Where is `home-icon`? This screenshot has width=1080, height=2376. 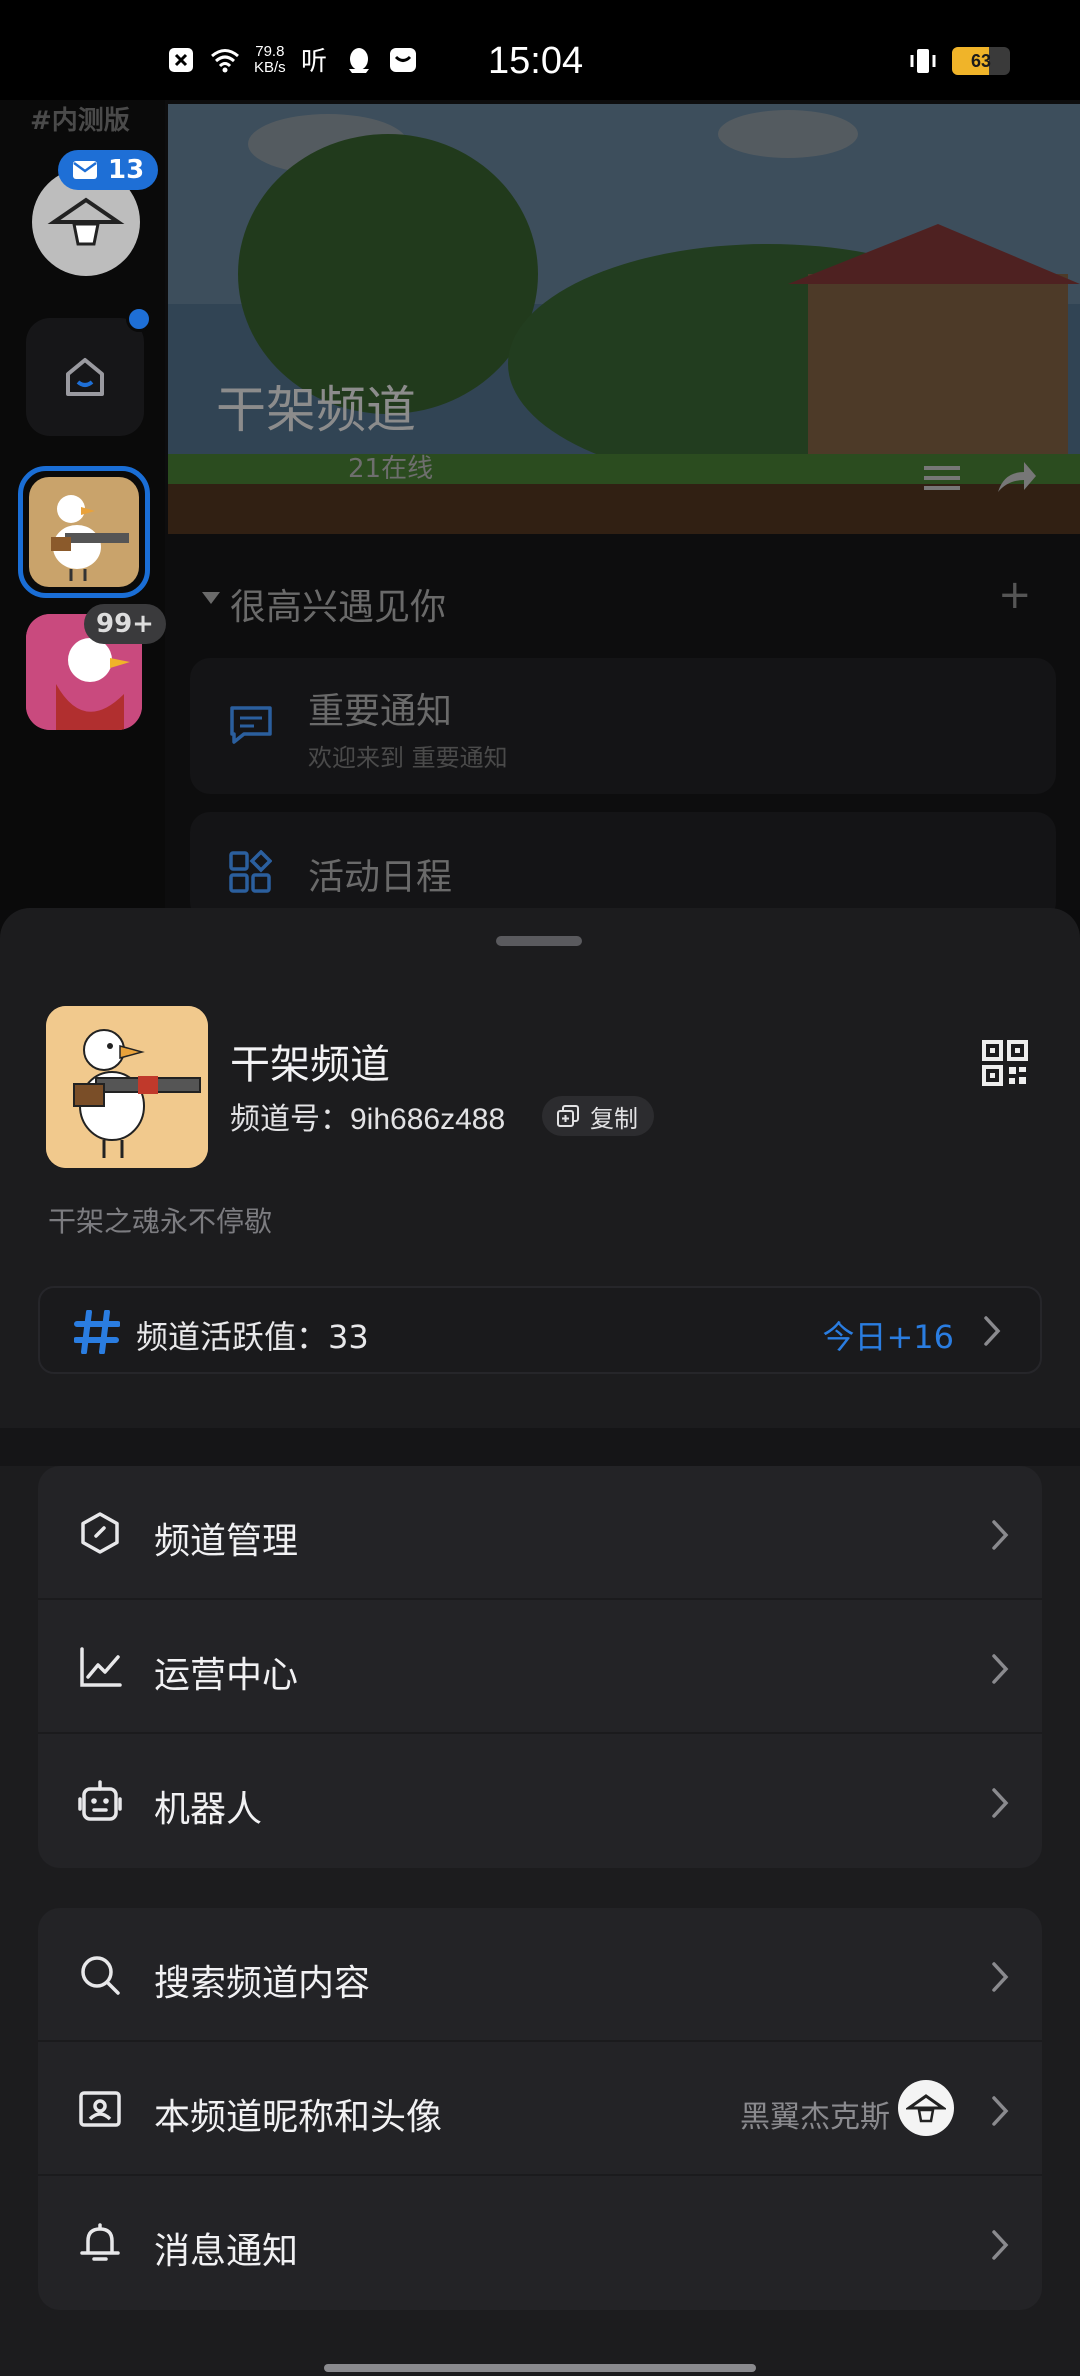
home-icon is located at coordinates (85, 377).